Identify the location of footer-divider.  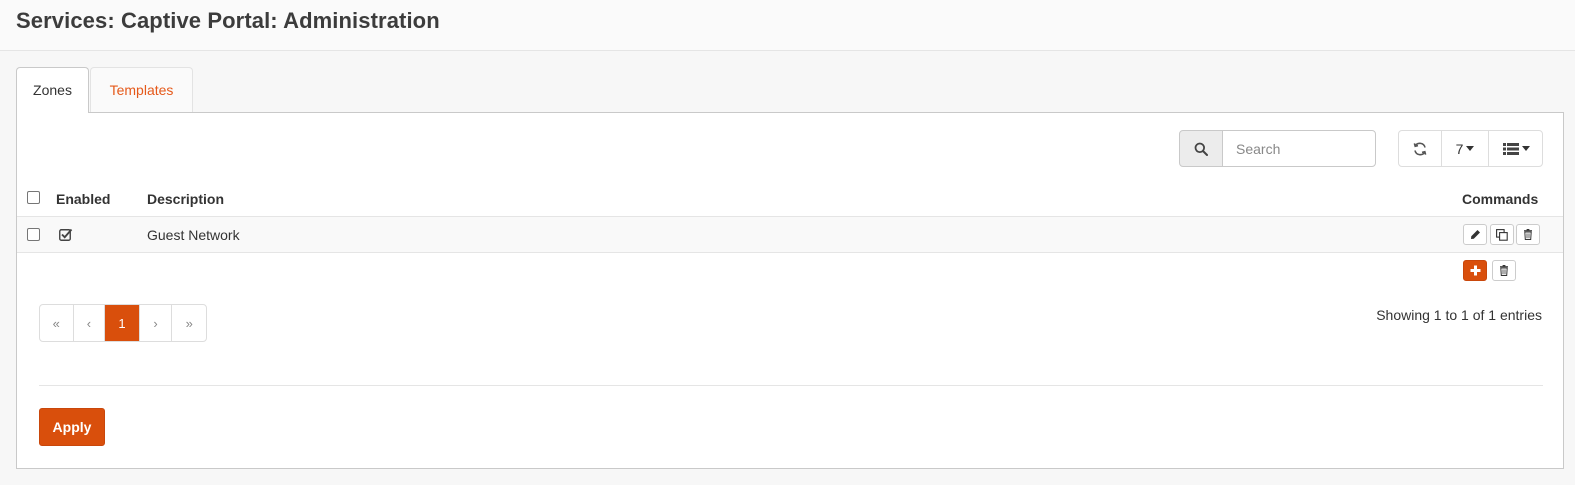
(791, 385).